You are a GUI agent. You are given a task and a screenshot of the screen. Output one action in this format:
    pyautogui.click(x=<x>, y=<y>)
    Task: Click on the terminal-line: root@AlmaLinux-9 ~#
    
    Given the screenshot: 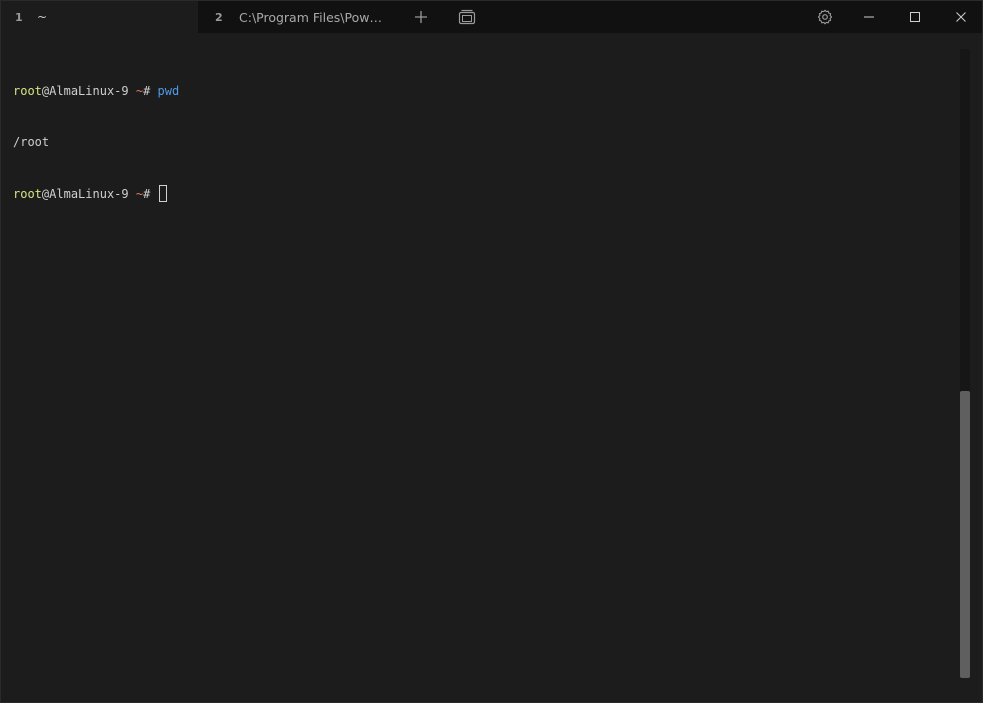 What is the action you would take?
    pyautogui.click(x=96, y=193)
    